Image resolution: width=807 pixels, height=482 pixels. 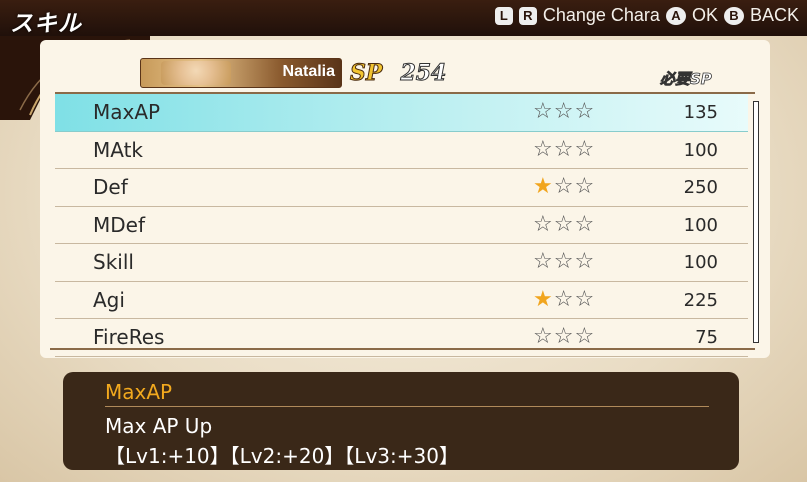 I want to click on skill-cost: 225, so click(x=700, y=300).